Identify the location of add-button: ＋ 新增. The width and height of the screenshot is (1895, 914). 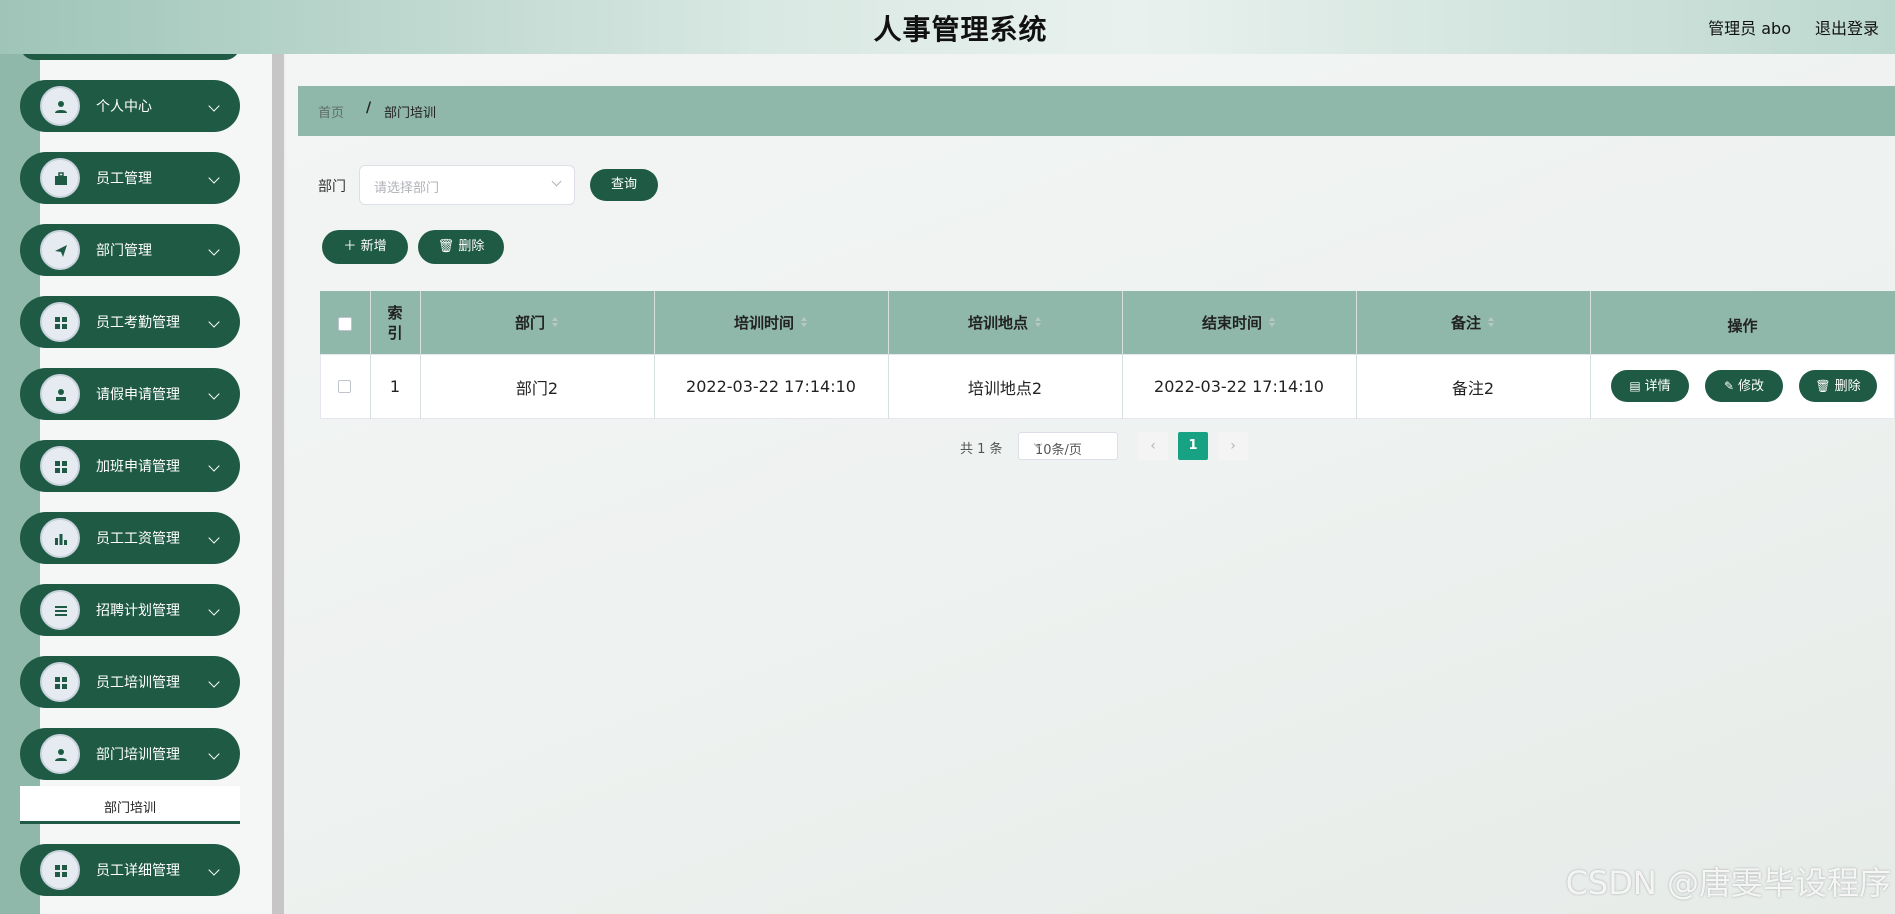
(365, 247).